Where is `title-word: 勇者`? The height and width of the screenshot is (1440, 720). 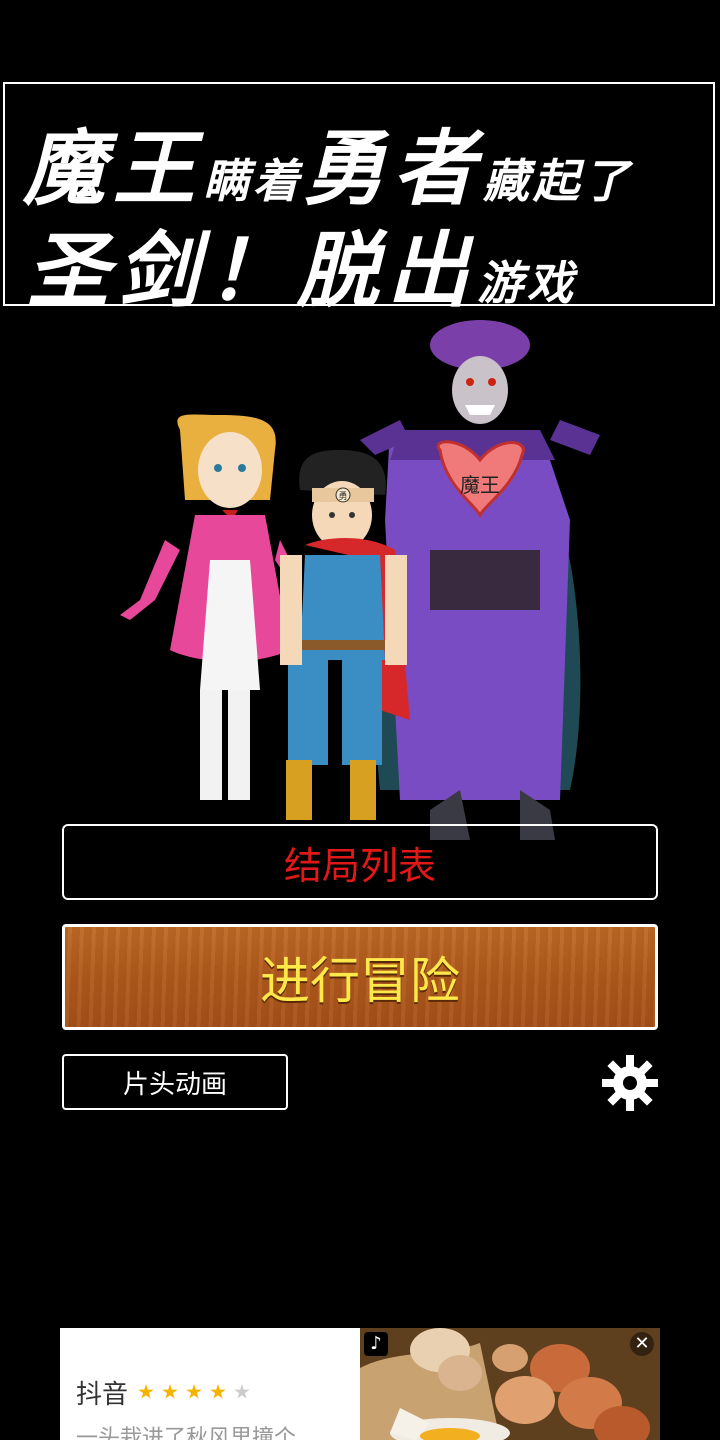 title-word: 勇者 is located at coordinates (393, 169).